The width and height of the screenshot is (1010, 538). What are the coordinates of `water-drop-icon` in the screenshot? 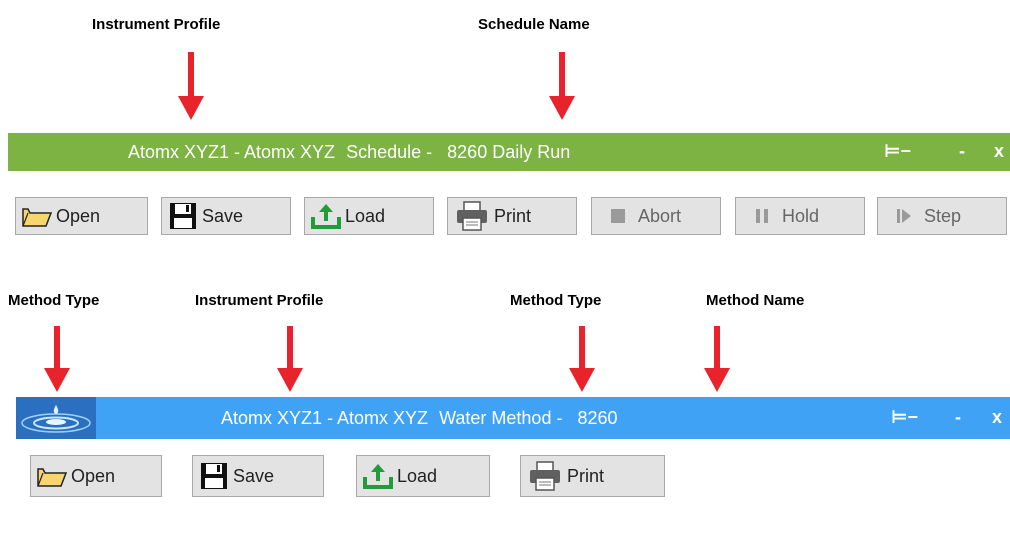 It's located at (56, 418).